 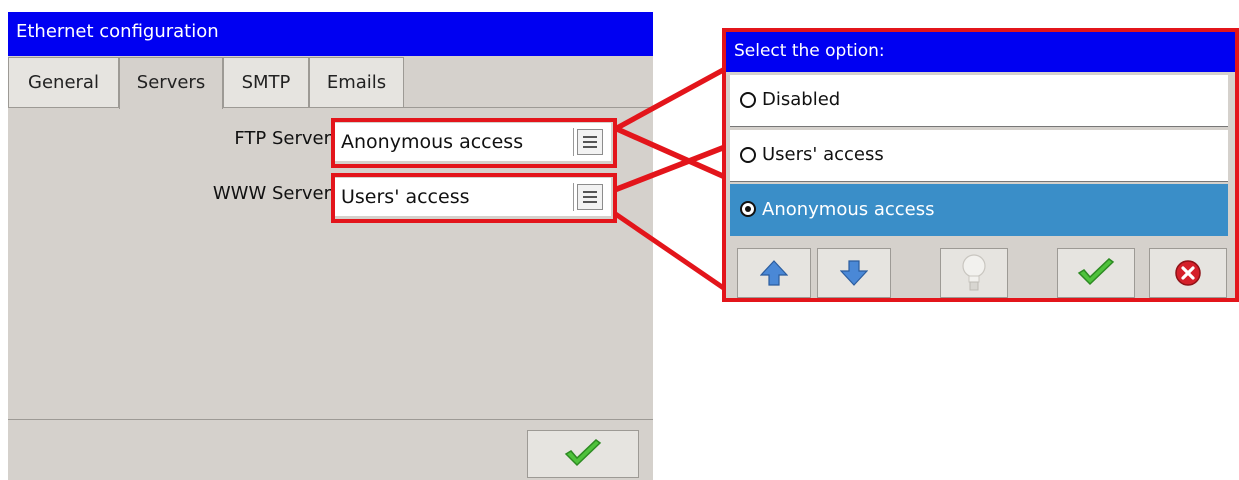 I want to click on lightbulb-icon, so click(x=974, y=272).